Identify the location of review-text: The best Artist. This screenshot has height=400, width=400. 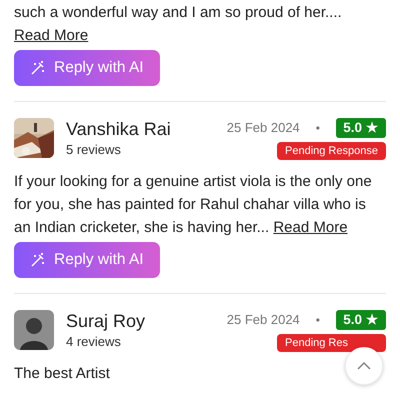
(62, 374).